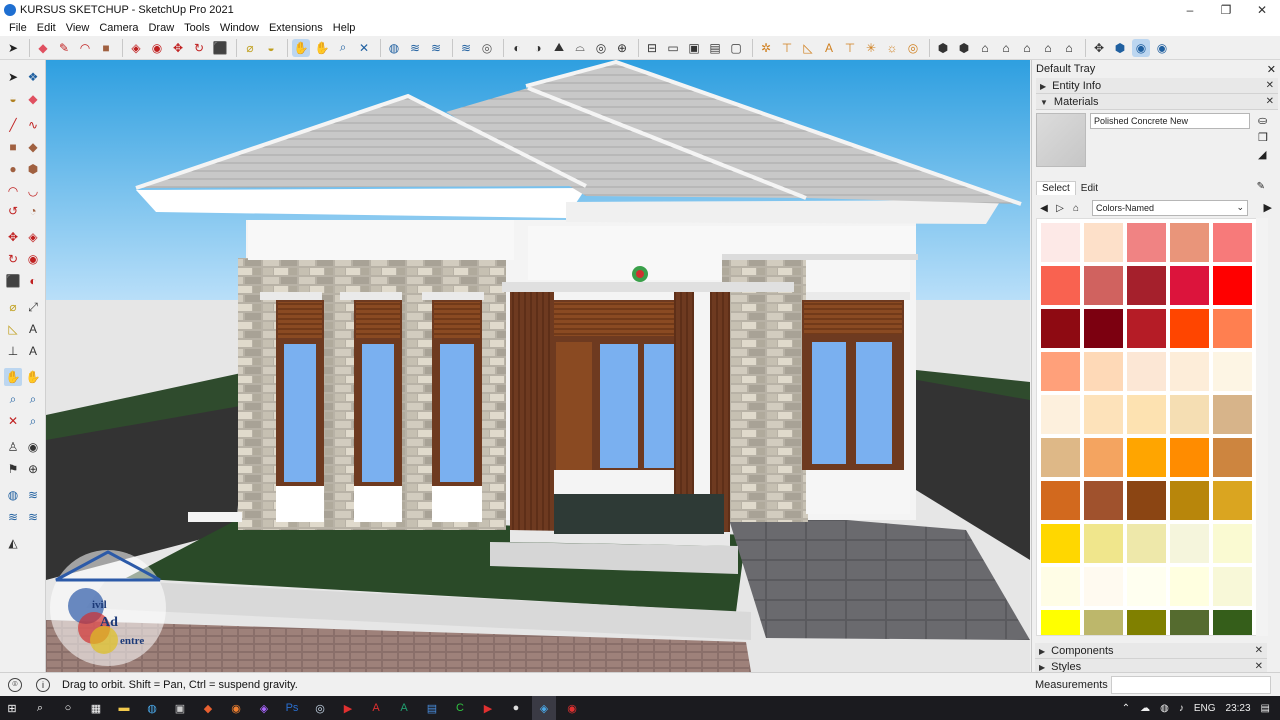 This screenshot has width=1280, height=720. Describe the element at coordinates (320, 708) in the screenshot. I see `steam-icon: ◎` at that location.